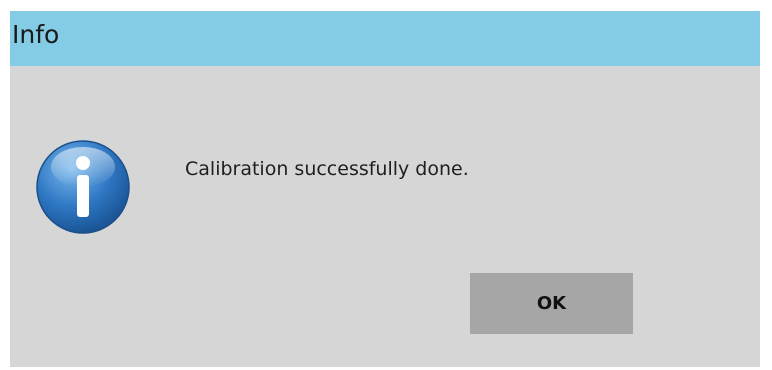 The width and height of the screenshot is (772, 370). I want to click on ok-button-label: OK, so click(551, 303).